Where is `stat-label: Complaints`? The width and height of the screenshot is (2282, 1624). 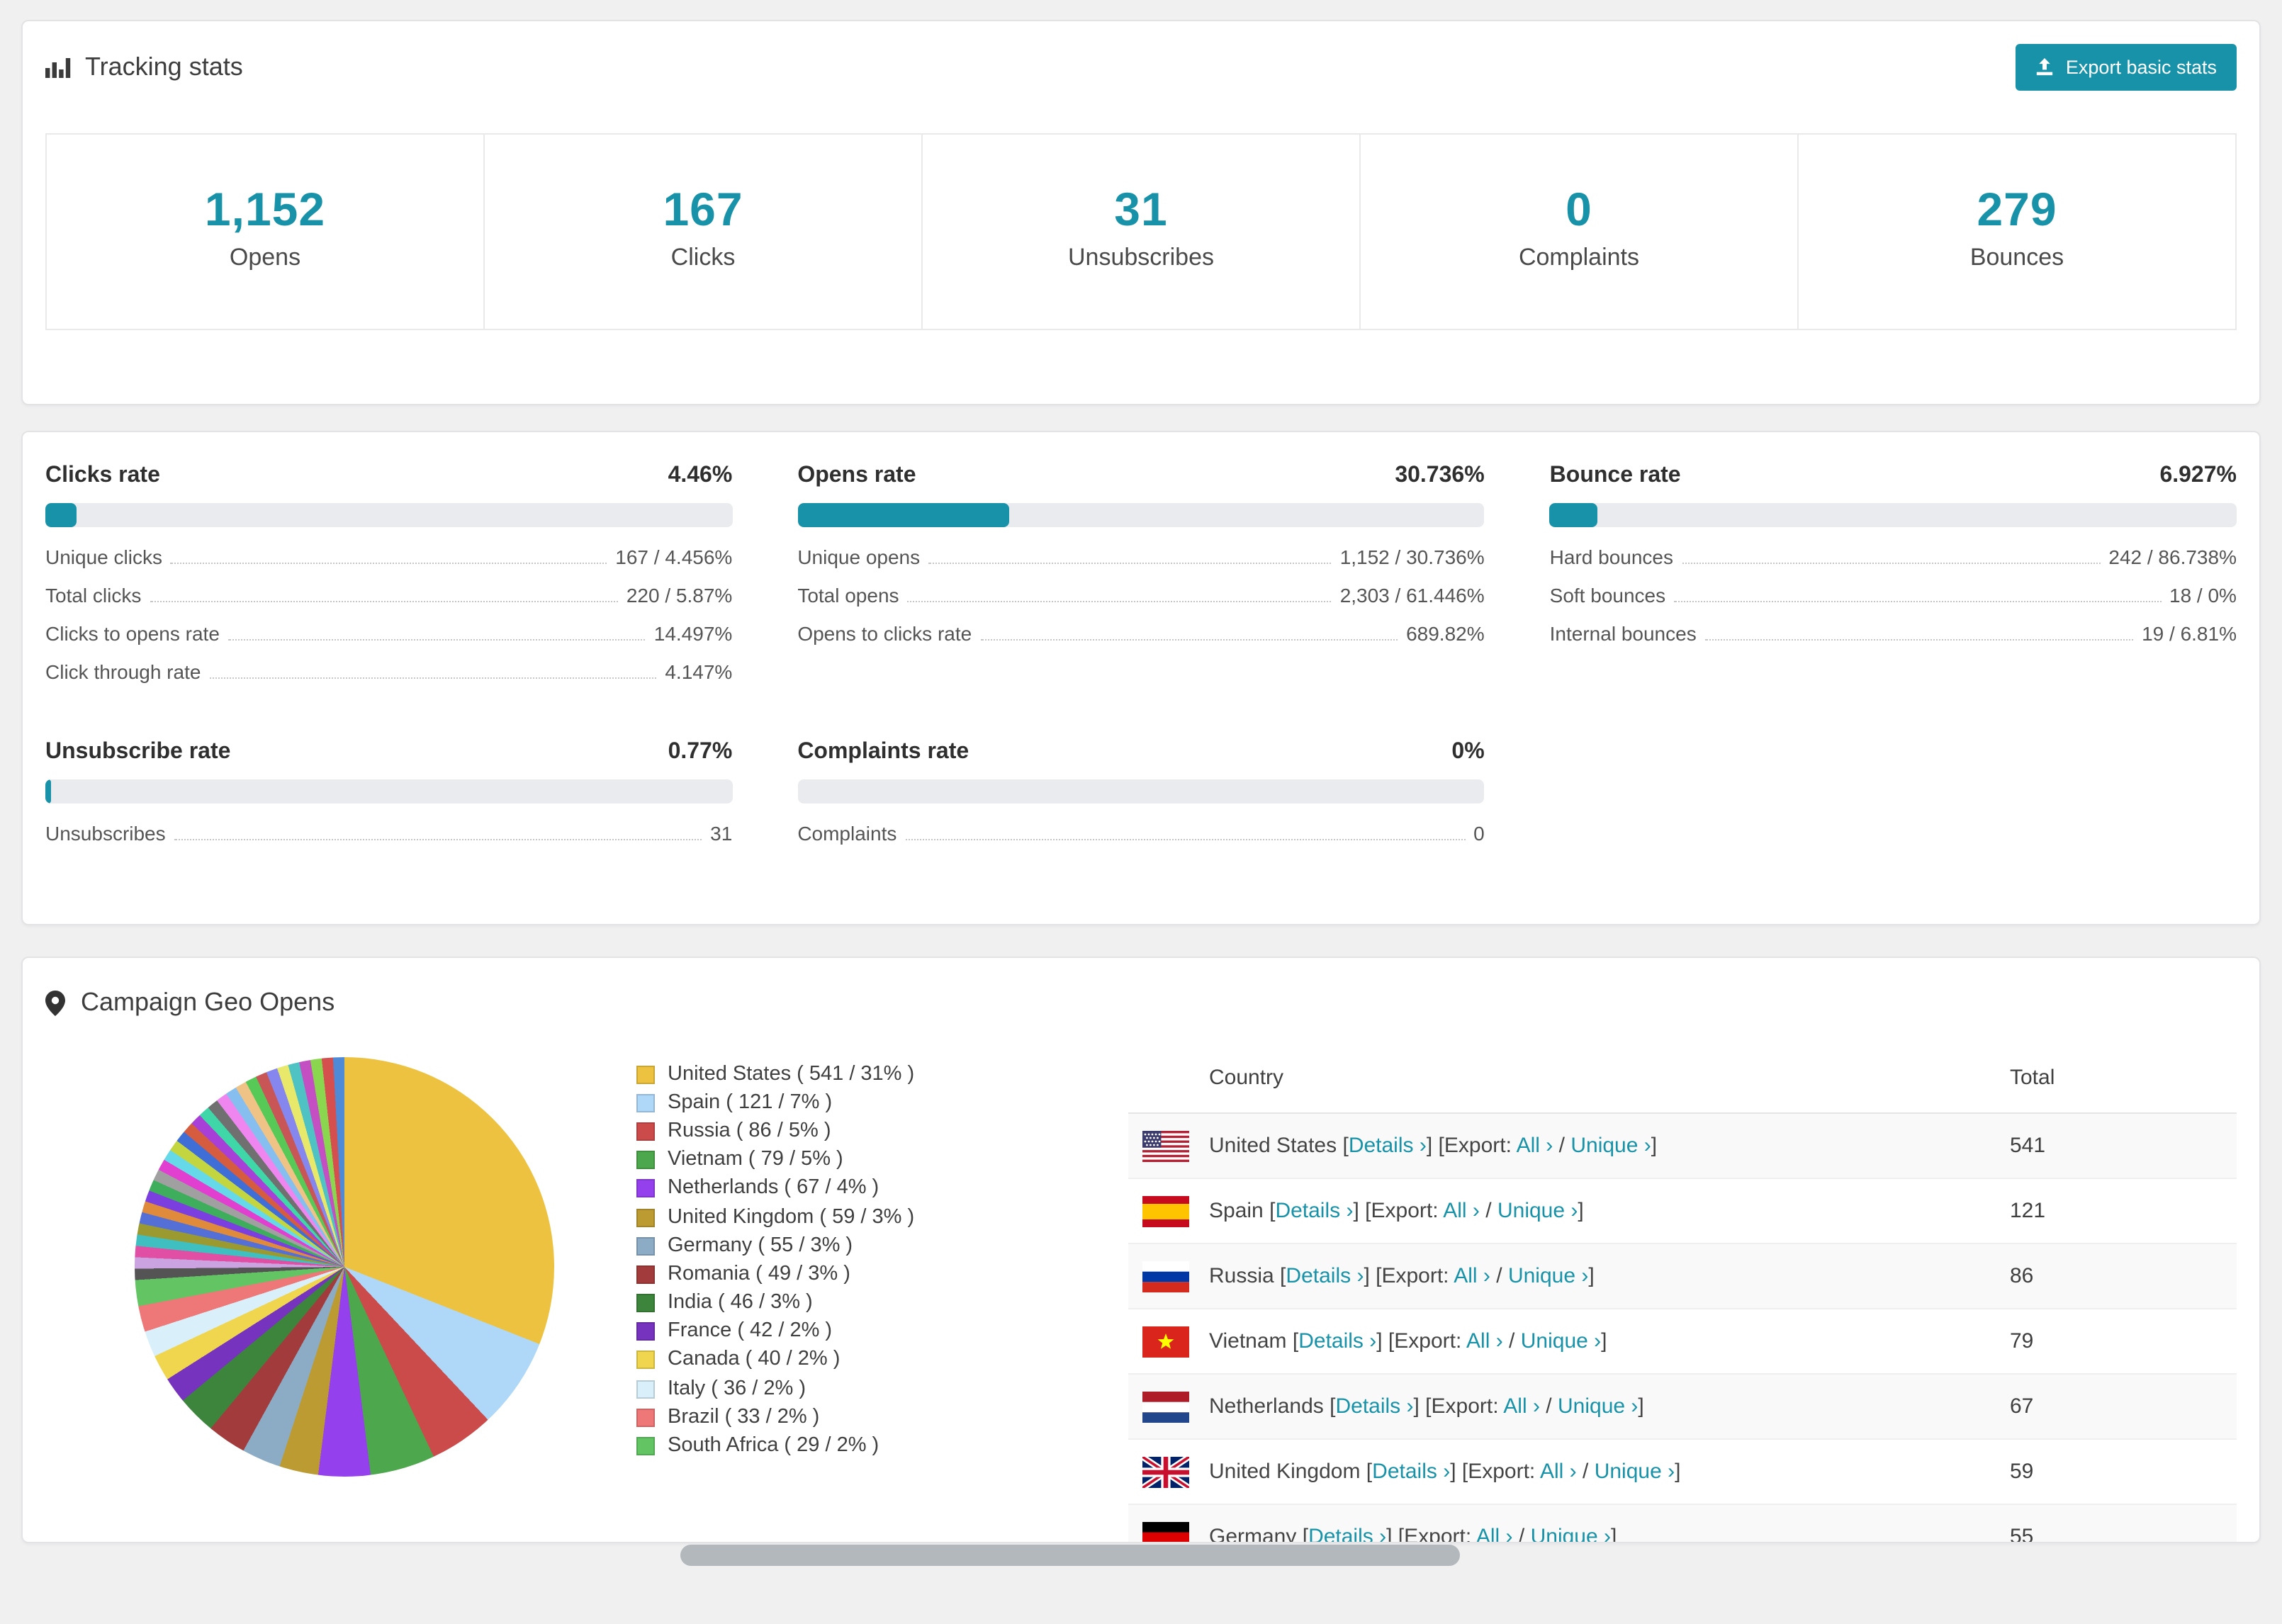
stat-label: Complaints is located at coordinates (1579, 258).